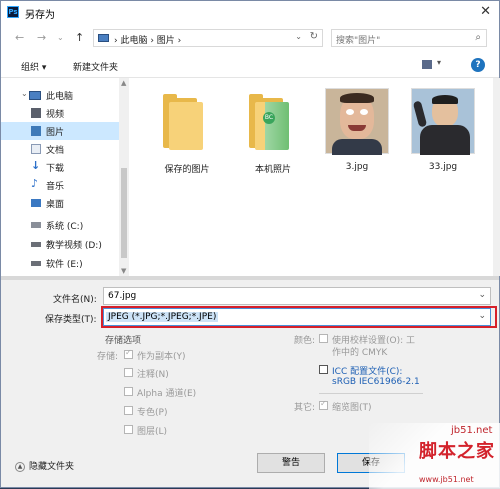 The height and width of the screenshot is (489, 500). Describe the element at coordinates (291, 463) in the screenshot. I see `warning-button: 警告` at that location.